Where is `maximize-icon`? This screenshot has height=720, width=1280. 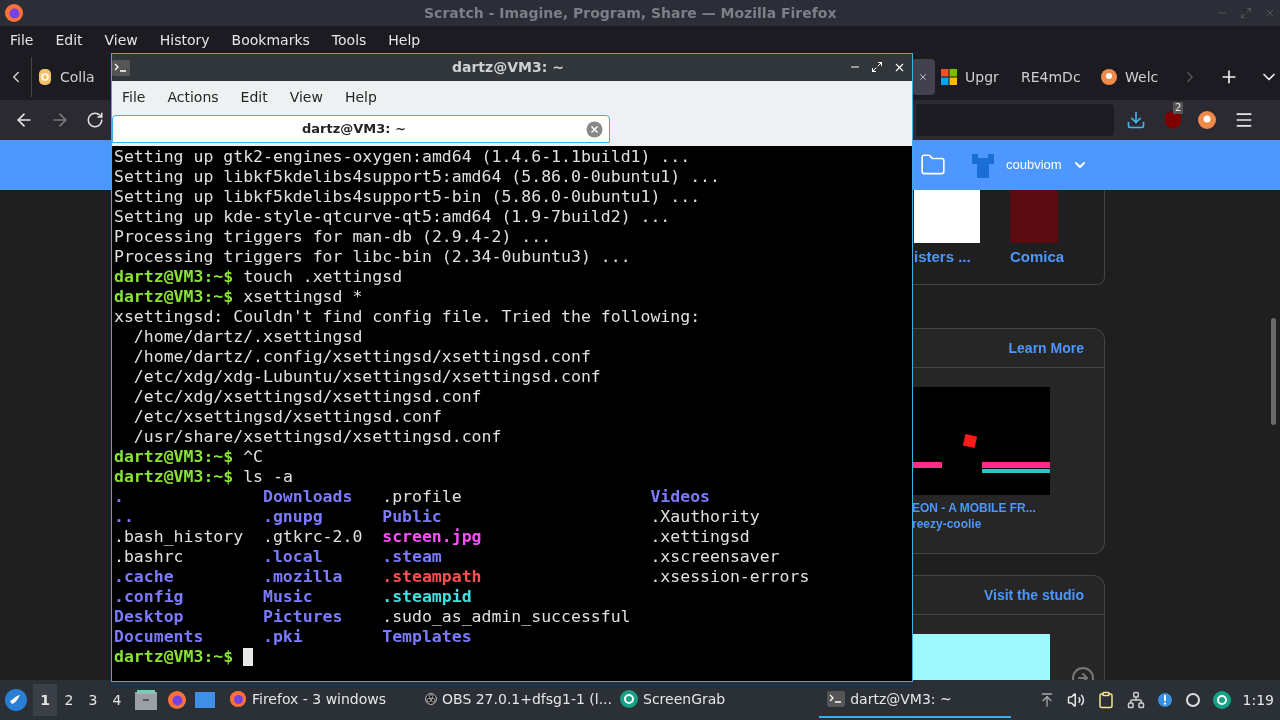 maximize-icon is located at coordinates (877, 67).